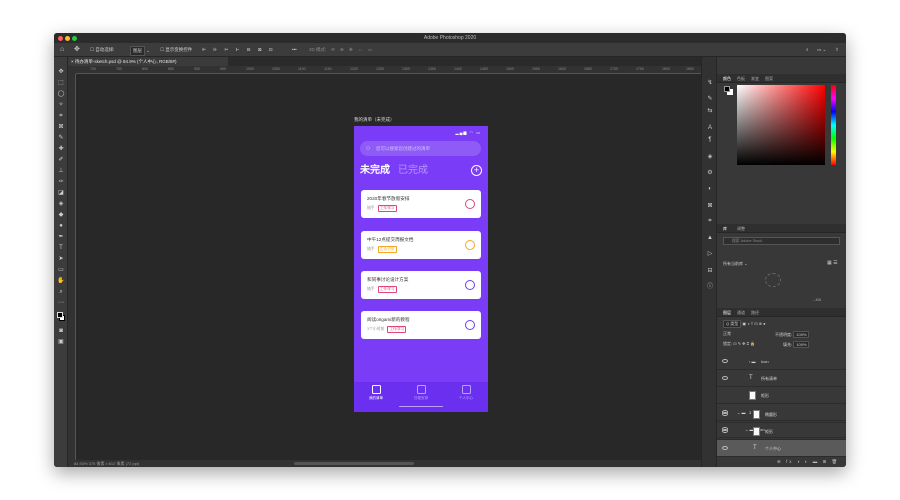 The width and height of the screenshot is (900, 500). I want to click on tab-color: 颜色, so click(727, 78).